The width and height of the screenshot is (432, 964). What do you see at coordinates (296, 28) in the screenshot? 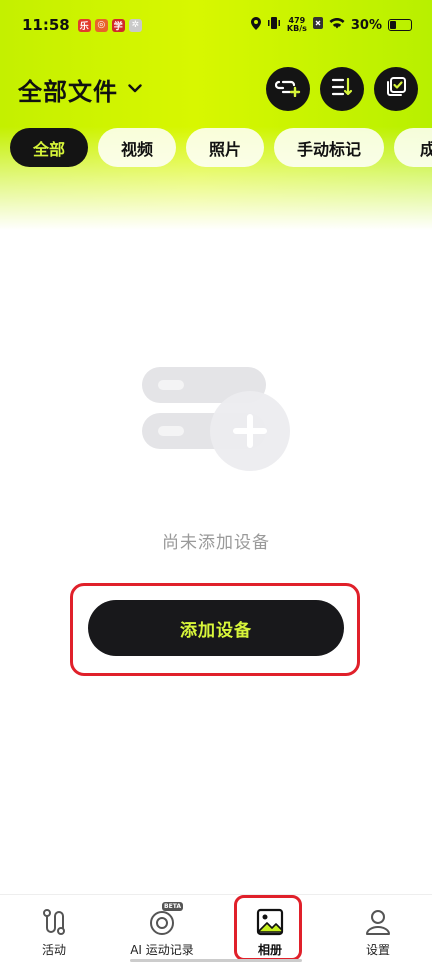
I see `net-speed-unit: KB/s` at bounding box center [296, 28].